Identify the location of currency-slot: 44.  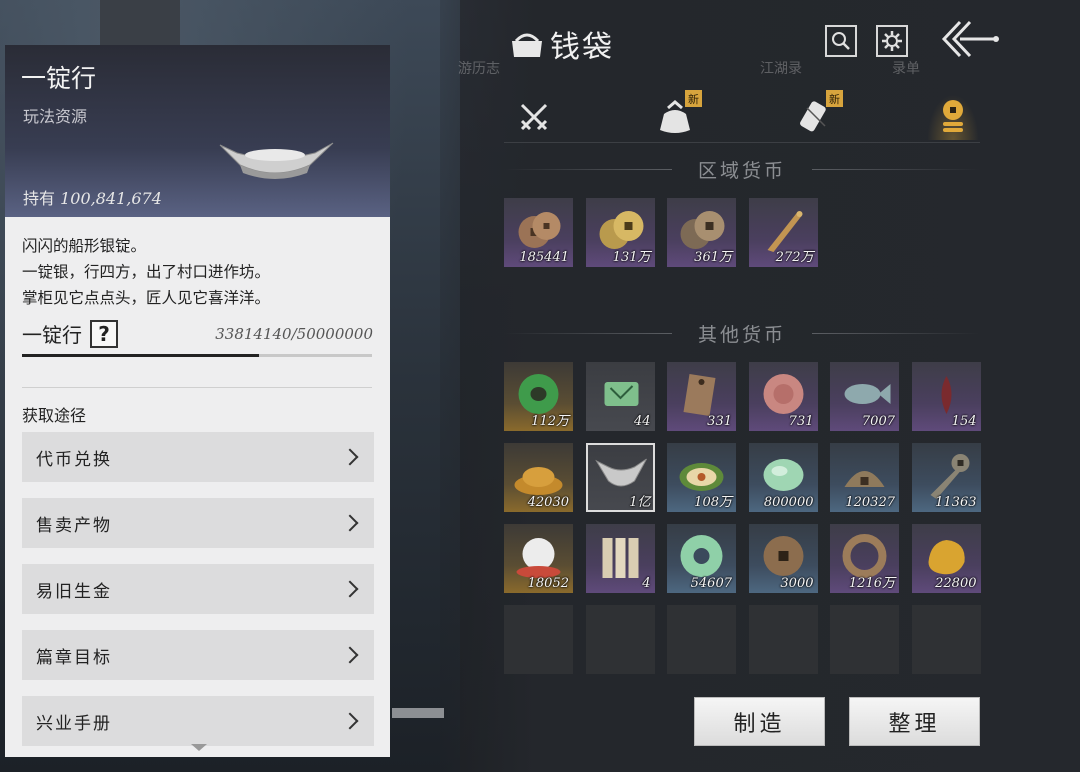
(620, 396).